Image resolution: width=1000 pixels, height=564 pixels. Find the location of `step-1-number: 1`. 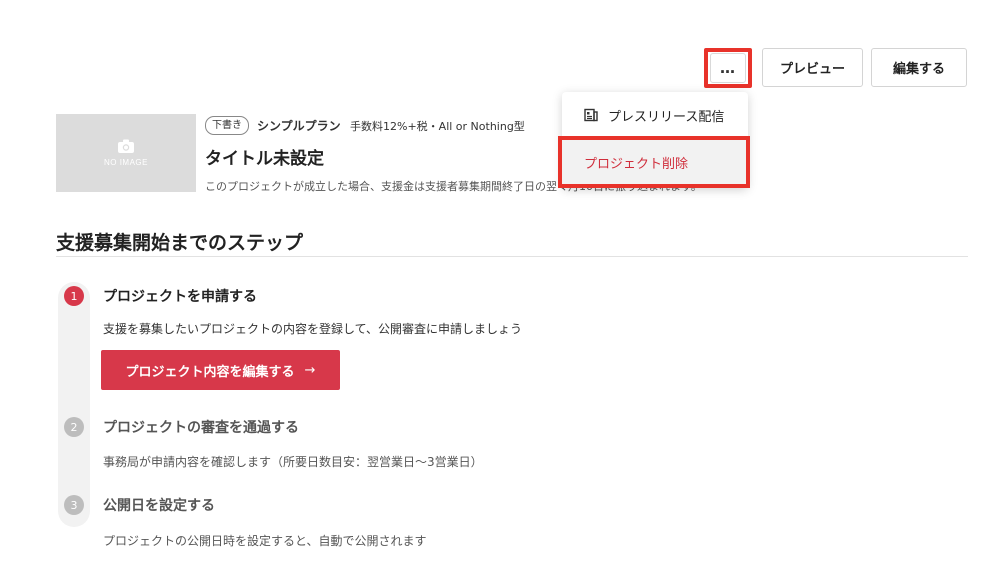

step-1-number: 1 is located at coordinates (74, 296).